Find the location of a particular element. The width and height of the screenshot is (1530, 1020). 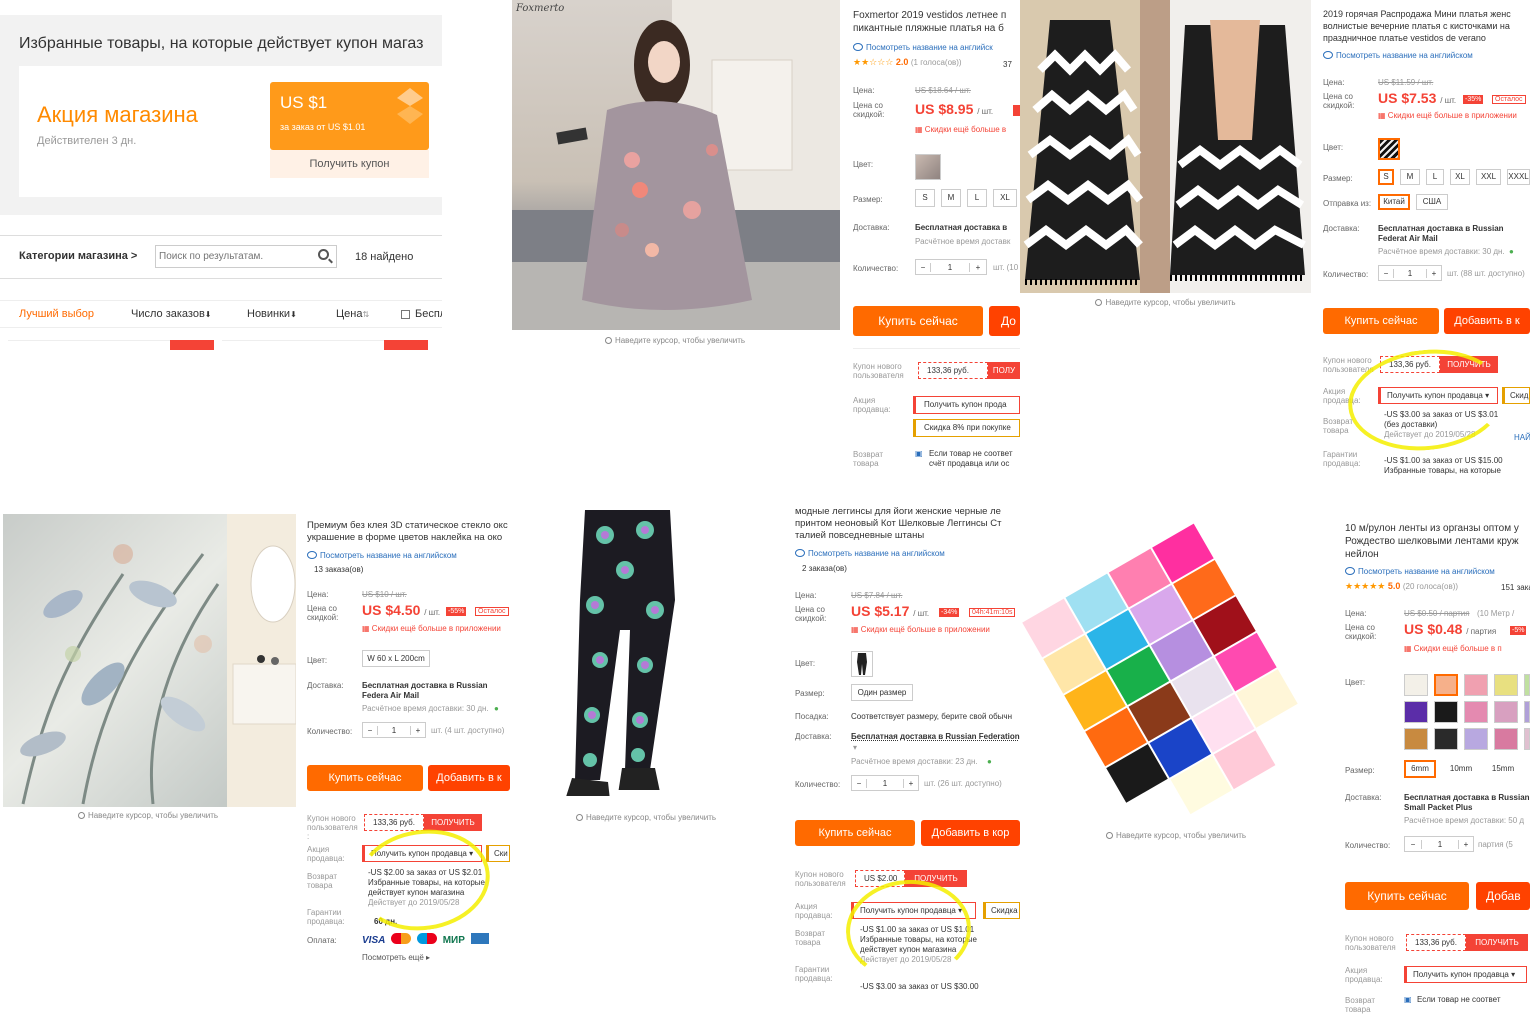

app-discount-link: ▦ Скидки ещё больше в is located at coordinates (960, 129).